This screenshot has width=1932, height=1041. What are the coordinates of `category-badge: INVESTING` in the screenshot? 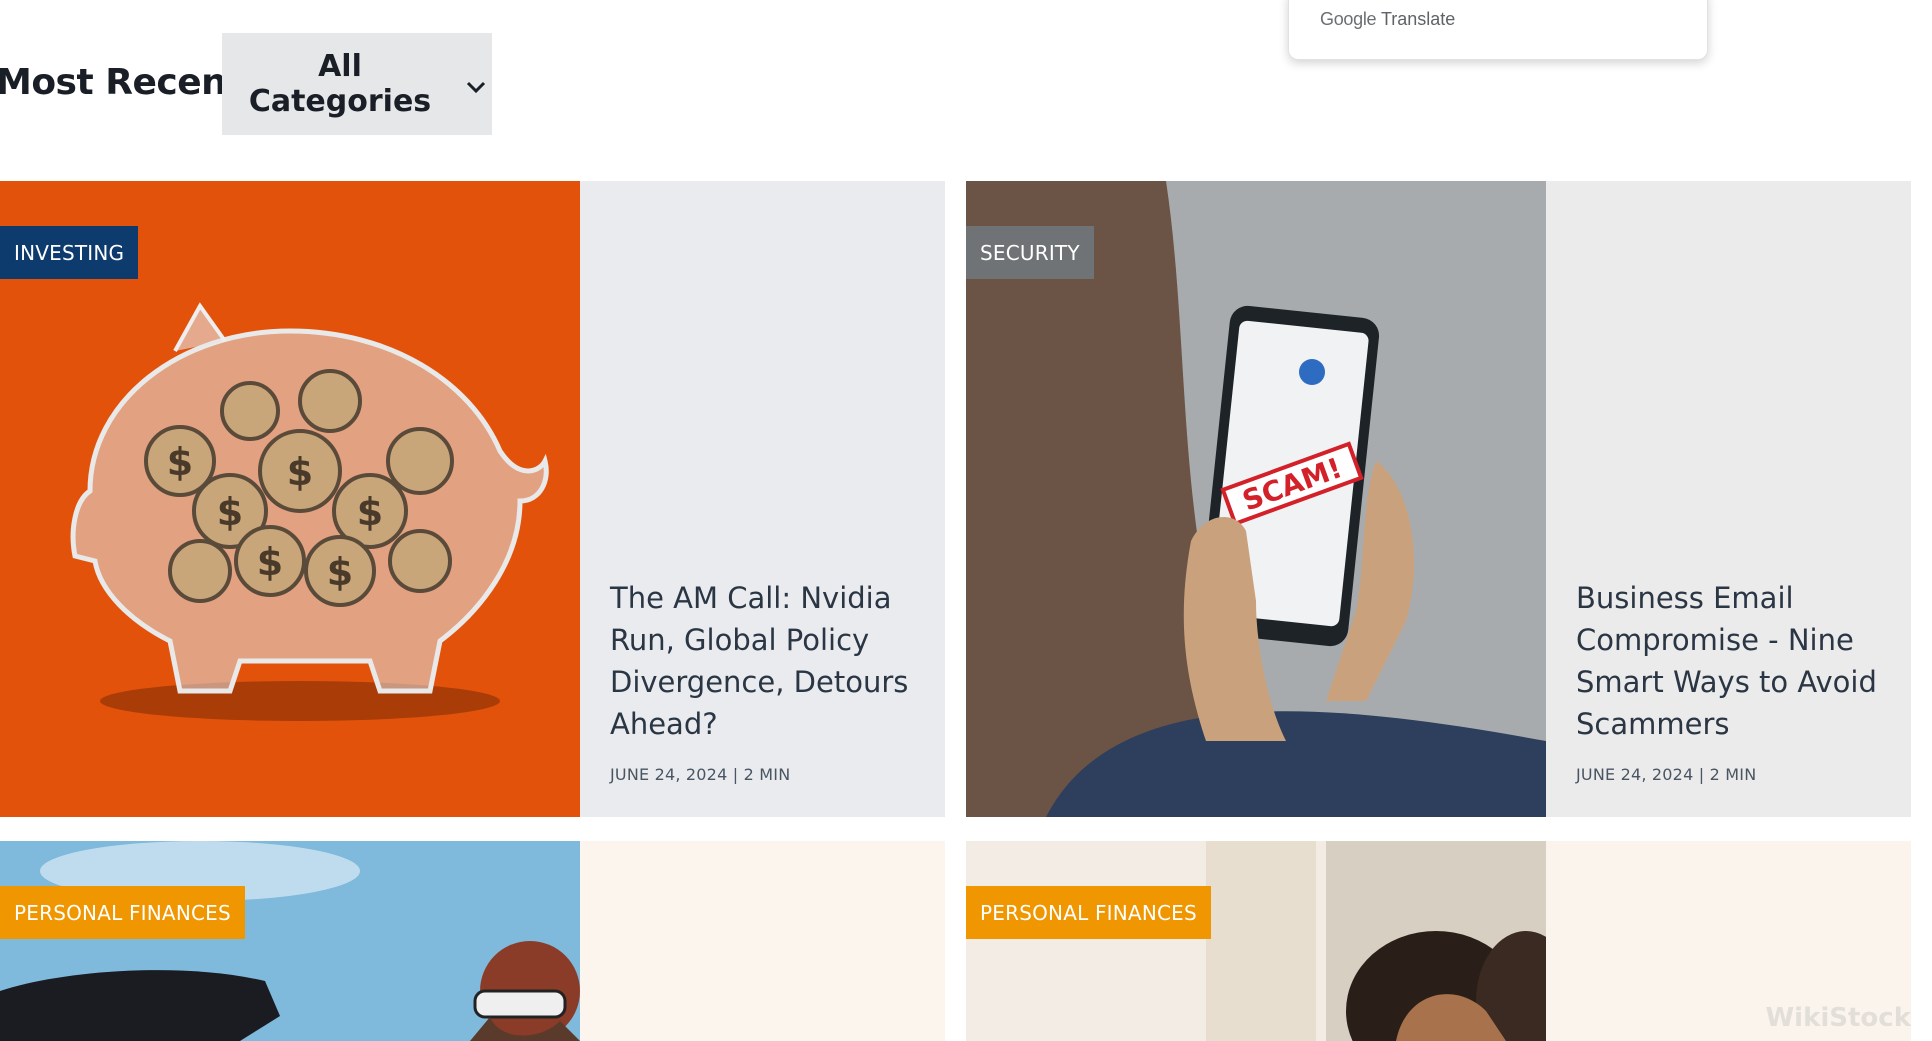 It's located at (69, 252).